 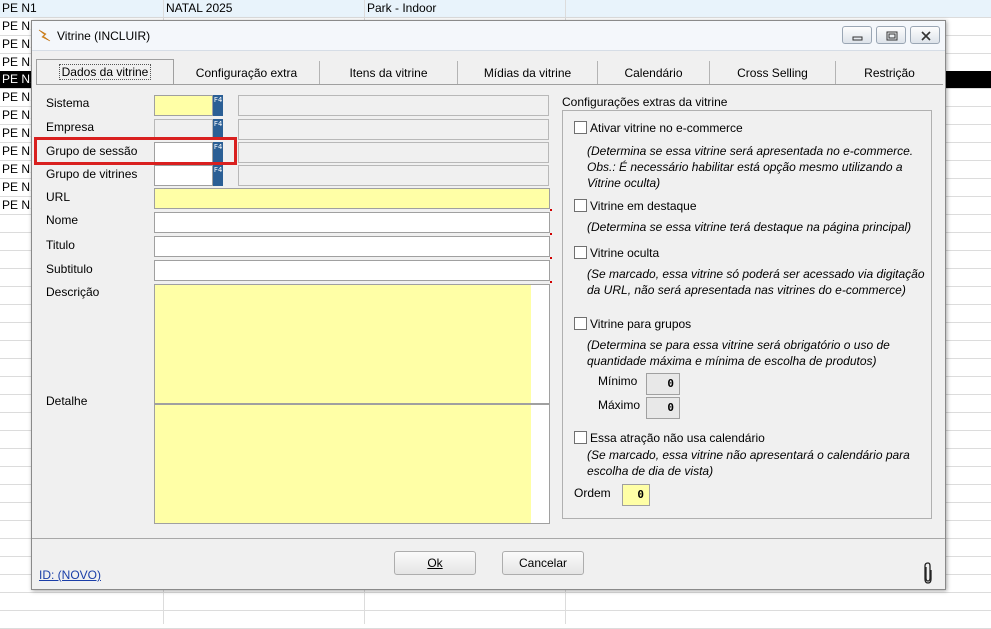 I want to click on vitrine-grupos-label: Vitrine para grupos, so click(x=640, y=324).